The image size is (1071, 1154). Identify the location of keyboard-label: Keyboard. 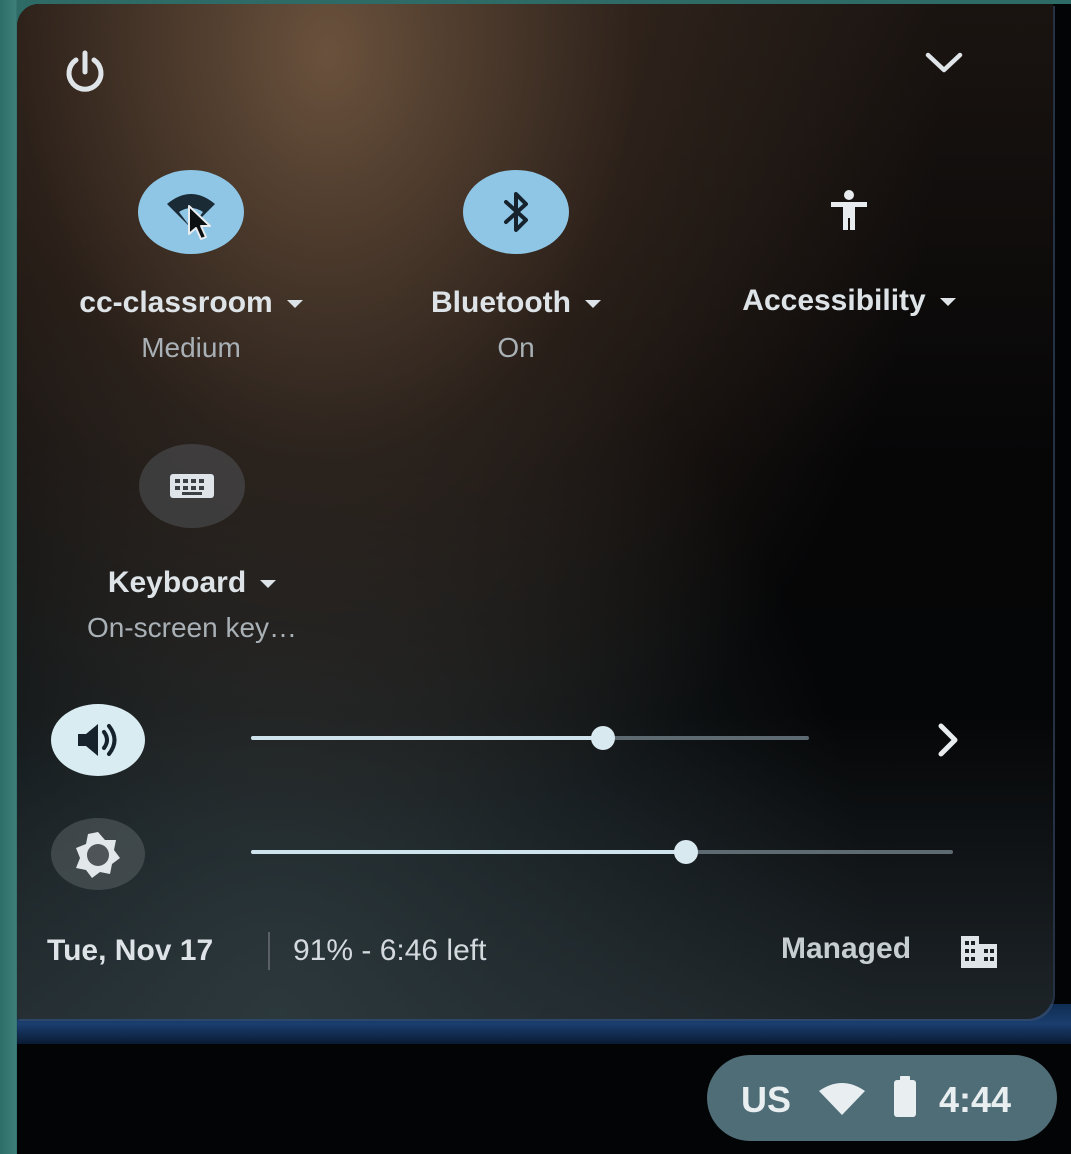
(177, 582).